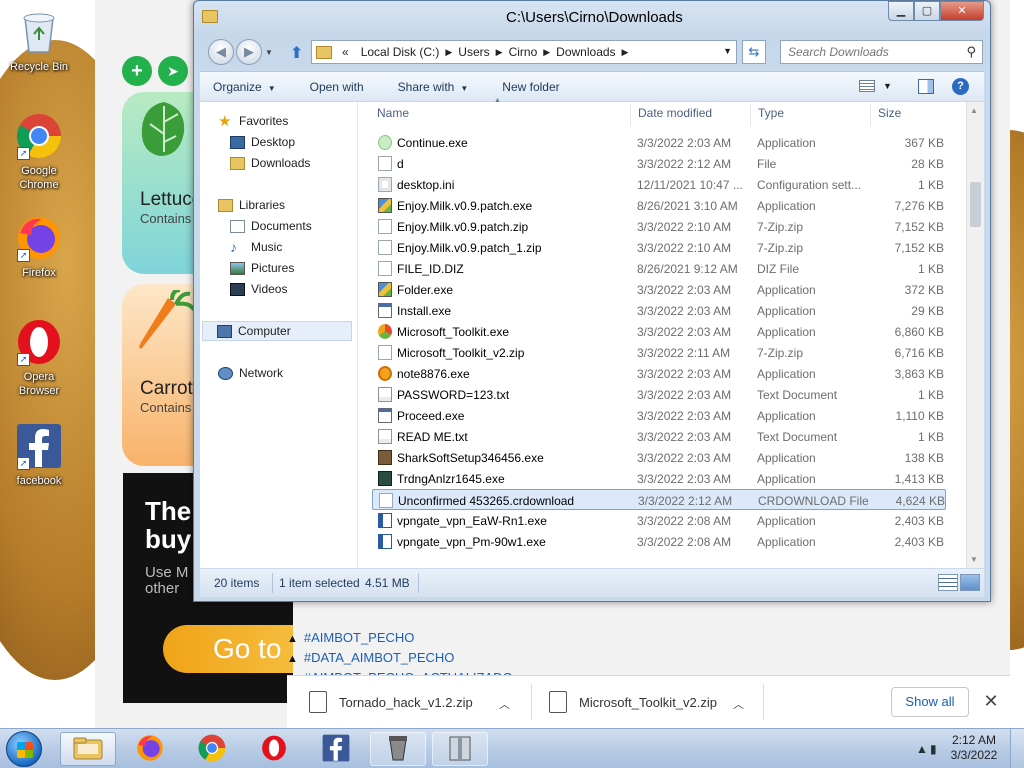 The height and width of the screenshot is (768, 1024). I want to click on scroll-up-icon: ▲, so click(974, 110).